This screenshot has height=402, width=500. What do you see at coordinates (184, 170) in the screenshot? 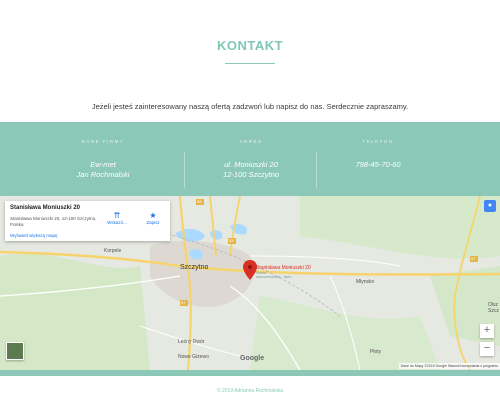
I see `separator` at bounding box center [184, 170].